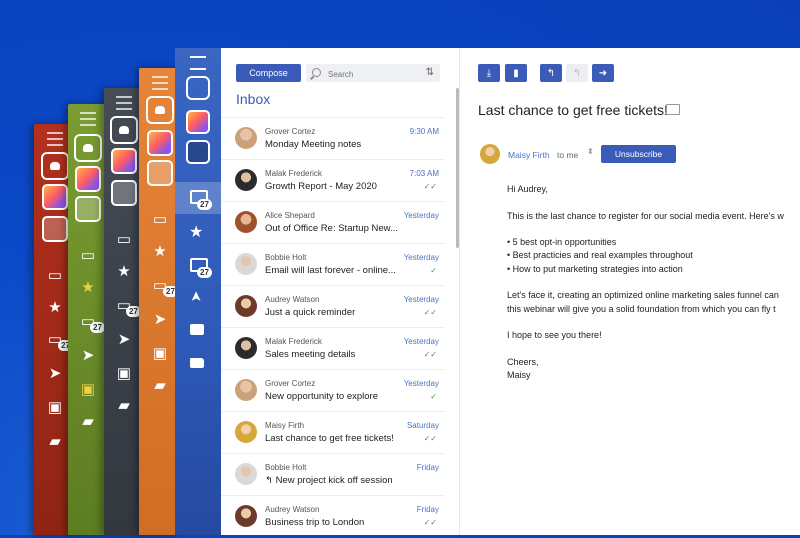  What do you see at coordinates (313, 144) in the screenshot?
I see `subject: Monday Meeting notes` at bounding box center [313, 144].